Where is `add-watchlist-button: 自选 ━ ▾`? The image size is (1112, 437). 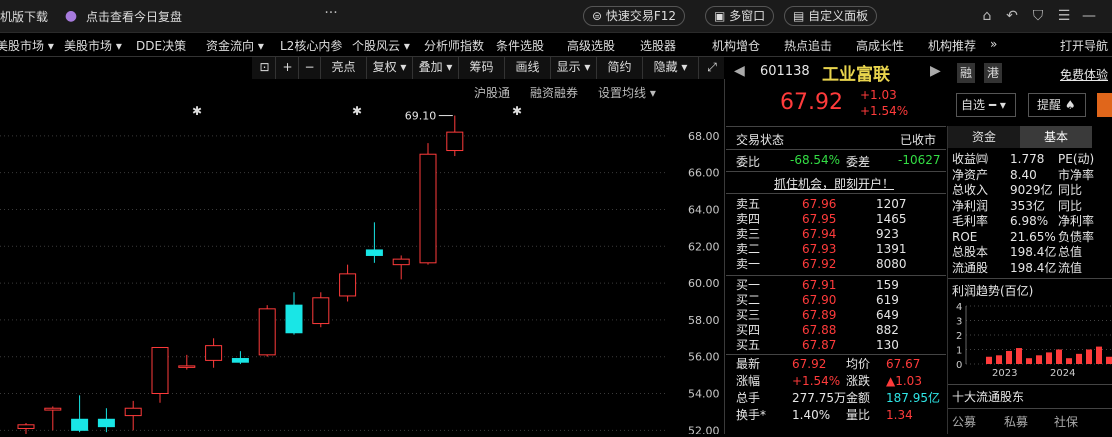 add-watchlist-button: 自选 ━ ▾ is located at coordinates (986, 105).